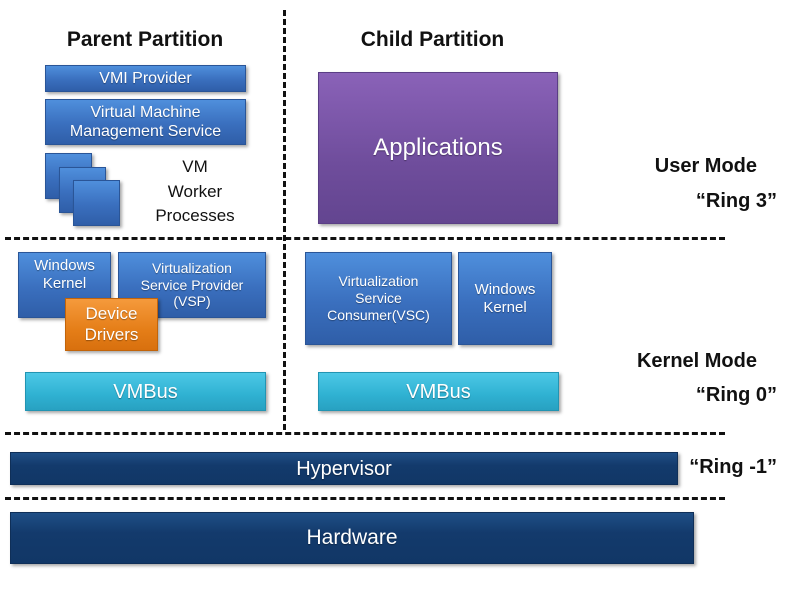 The width and height of the screenshot is (800, 600). I want to click on ring0-label: “Ring 0”, so click(736, 395).